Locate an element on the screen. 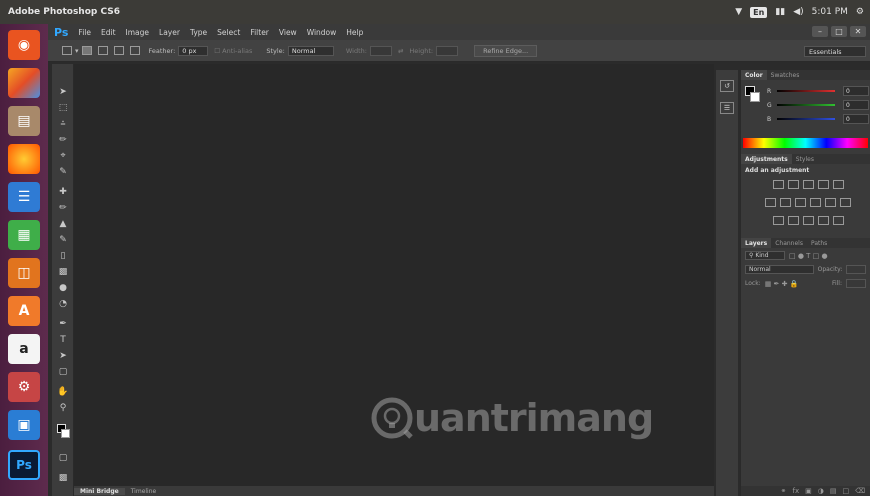 Image resolution: width=870 pixels, height=496 pixels. blur-tool-icon: ● is located at coordinates (63, 288).